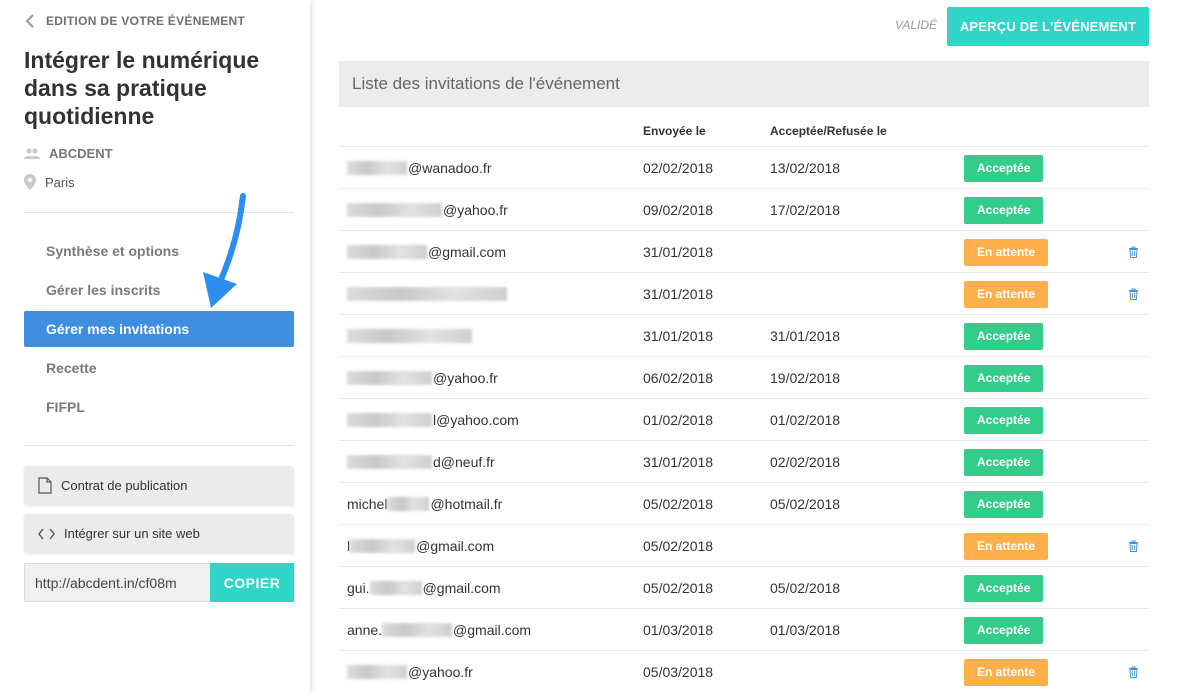 The width and height of the screenshot is (1198, 693). Describe the element at coordinates (744, 545) in the screenshot. I see `table-row: l @gmail.com 05/02/2018 En attente` at that location.